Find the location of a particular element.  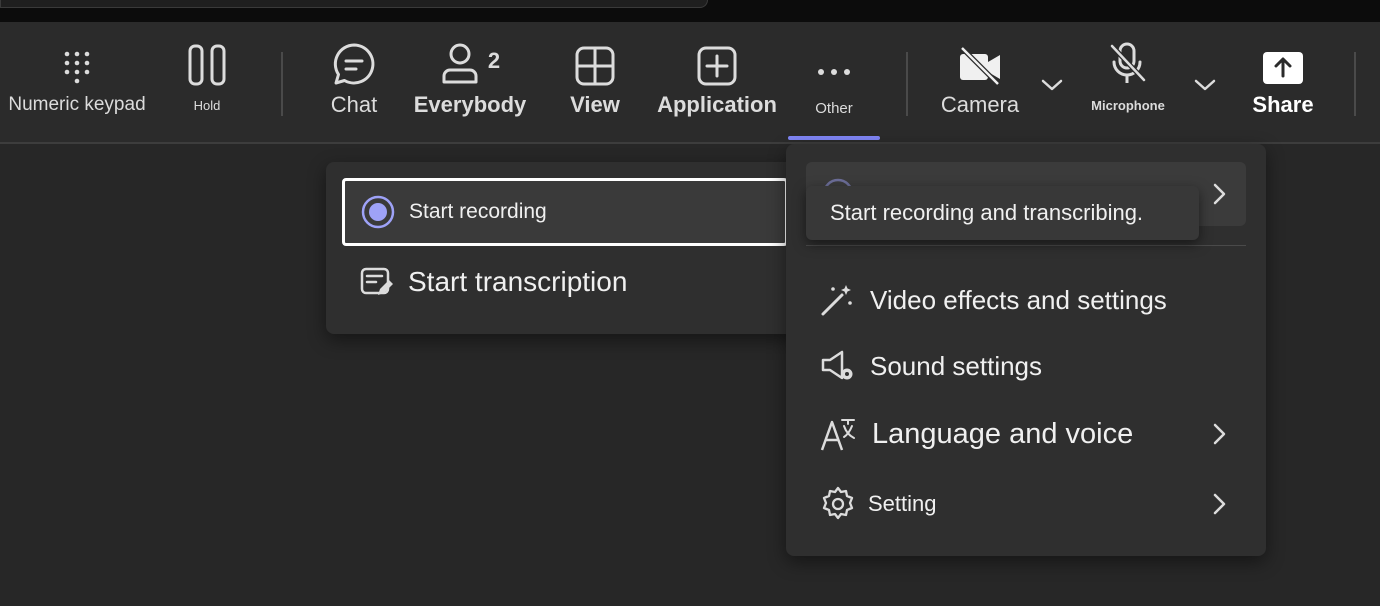

window-top-strip is located at coordinates (690, 11).